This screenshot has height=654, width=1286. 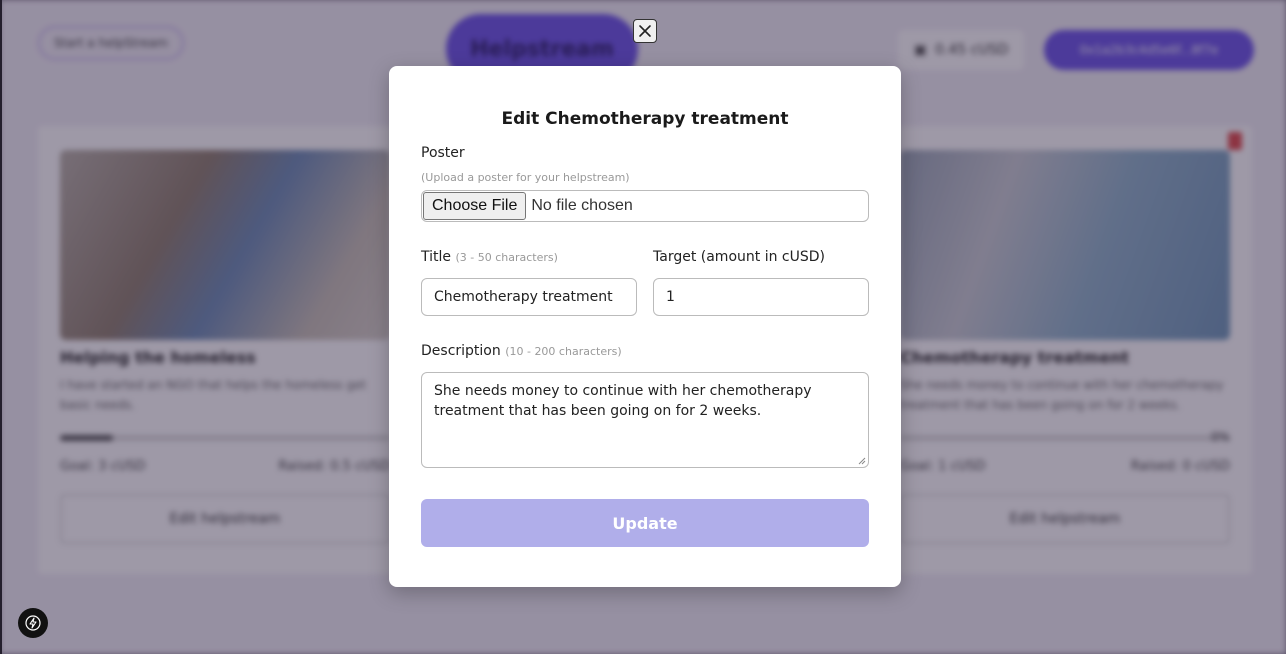 What do you see at coordinates (436, 257) in the screenshot?
I see `title-label: Title` at bounding box center [436, 257].